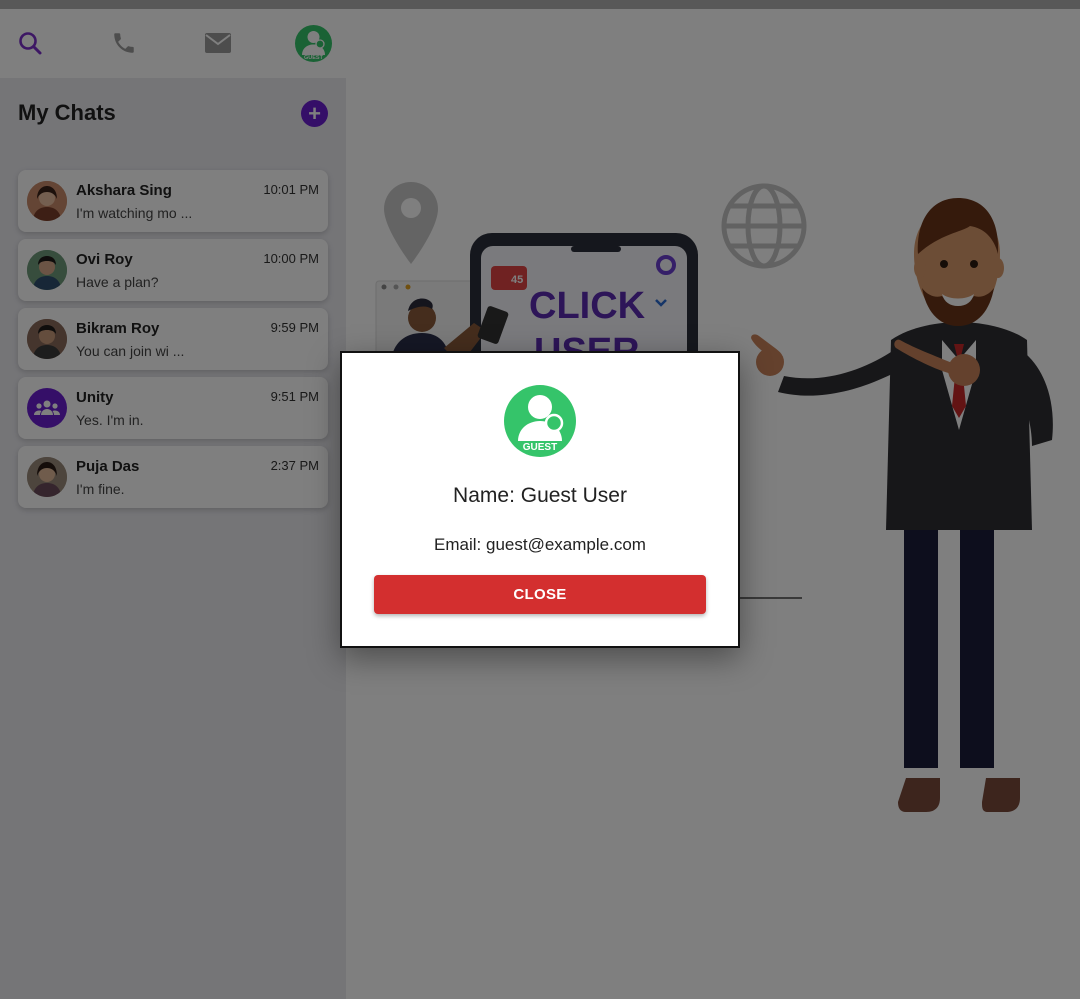  What do you see at coordinates (540, 495) in the screenshot?
I see `profile-name: Name: Guest User` at bounding box center [540, 495].